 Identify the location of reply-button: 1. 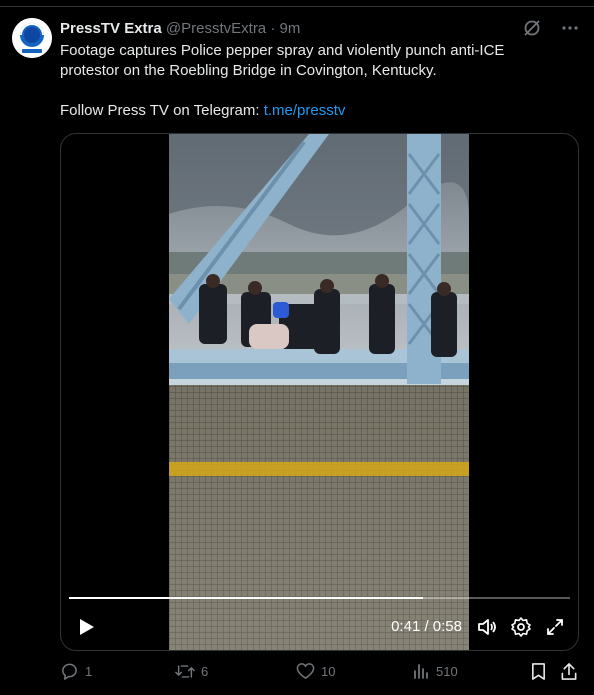
(76, 671).